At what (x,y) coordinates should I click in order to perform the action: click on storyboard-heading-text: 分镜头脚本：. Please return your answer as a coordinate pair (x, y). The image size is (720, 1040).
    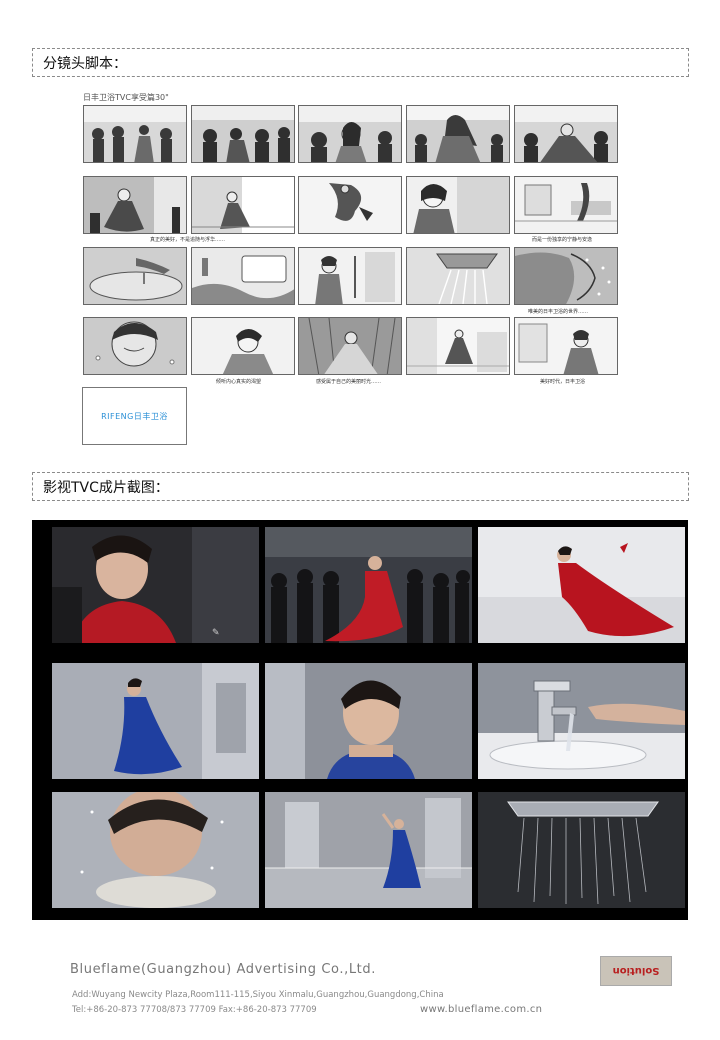
    Looking at the image, I should click on (85, 64).